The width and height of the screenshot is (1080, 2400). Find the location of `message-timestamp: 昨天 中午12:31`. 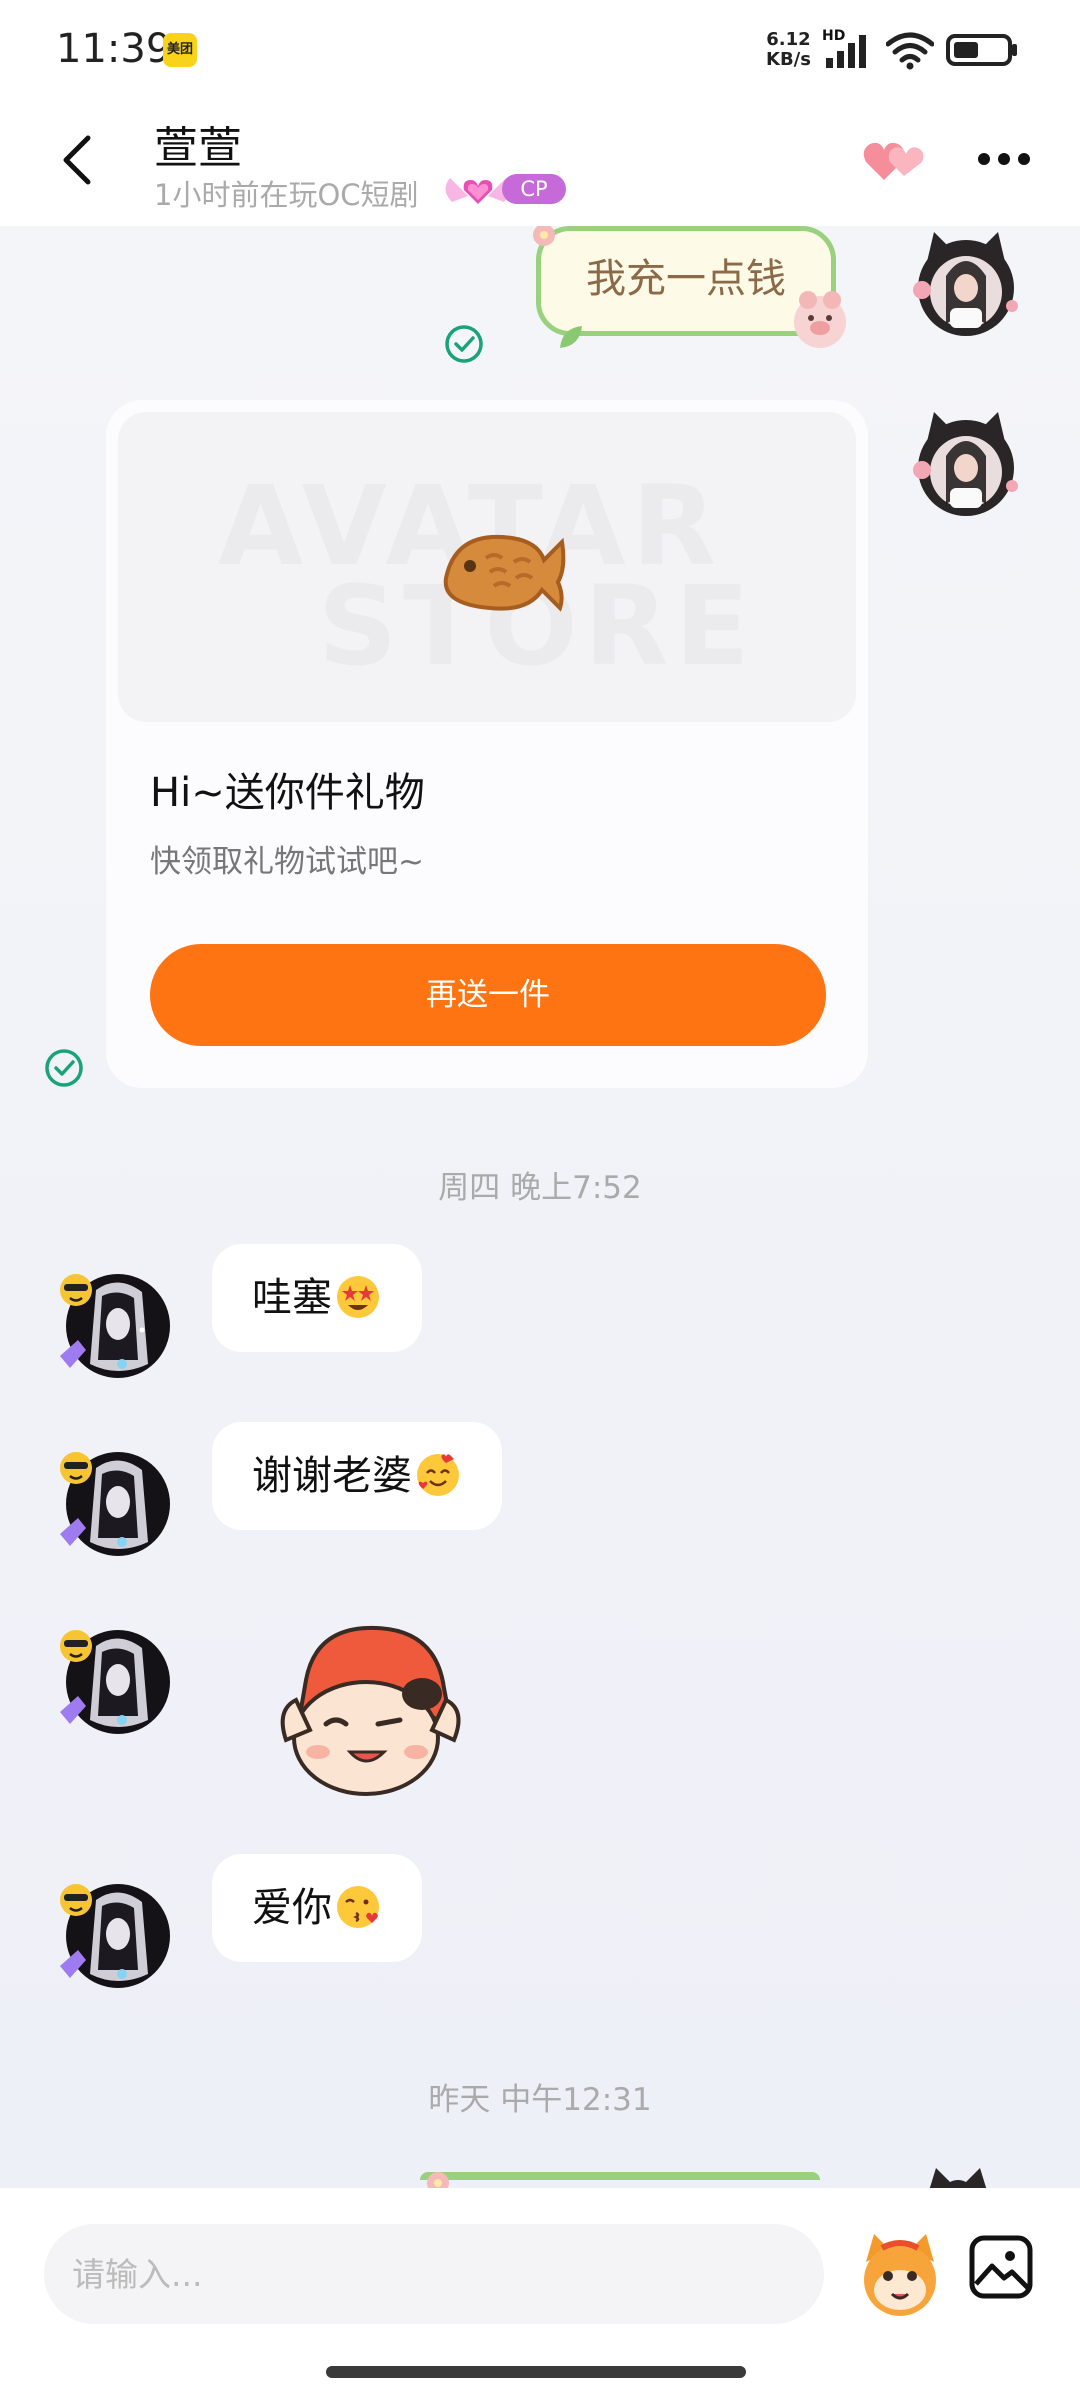

message-timestamp: 昨天 中午12:31 is located at coordinates (540, 2100).